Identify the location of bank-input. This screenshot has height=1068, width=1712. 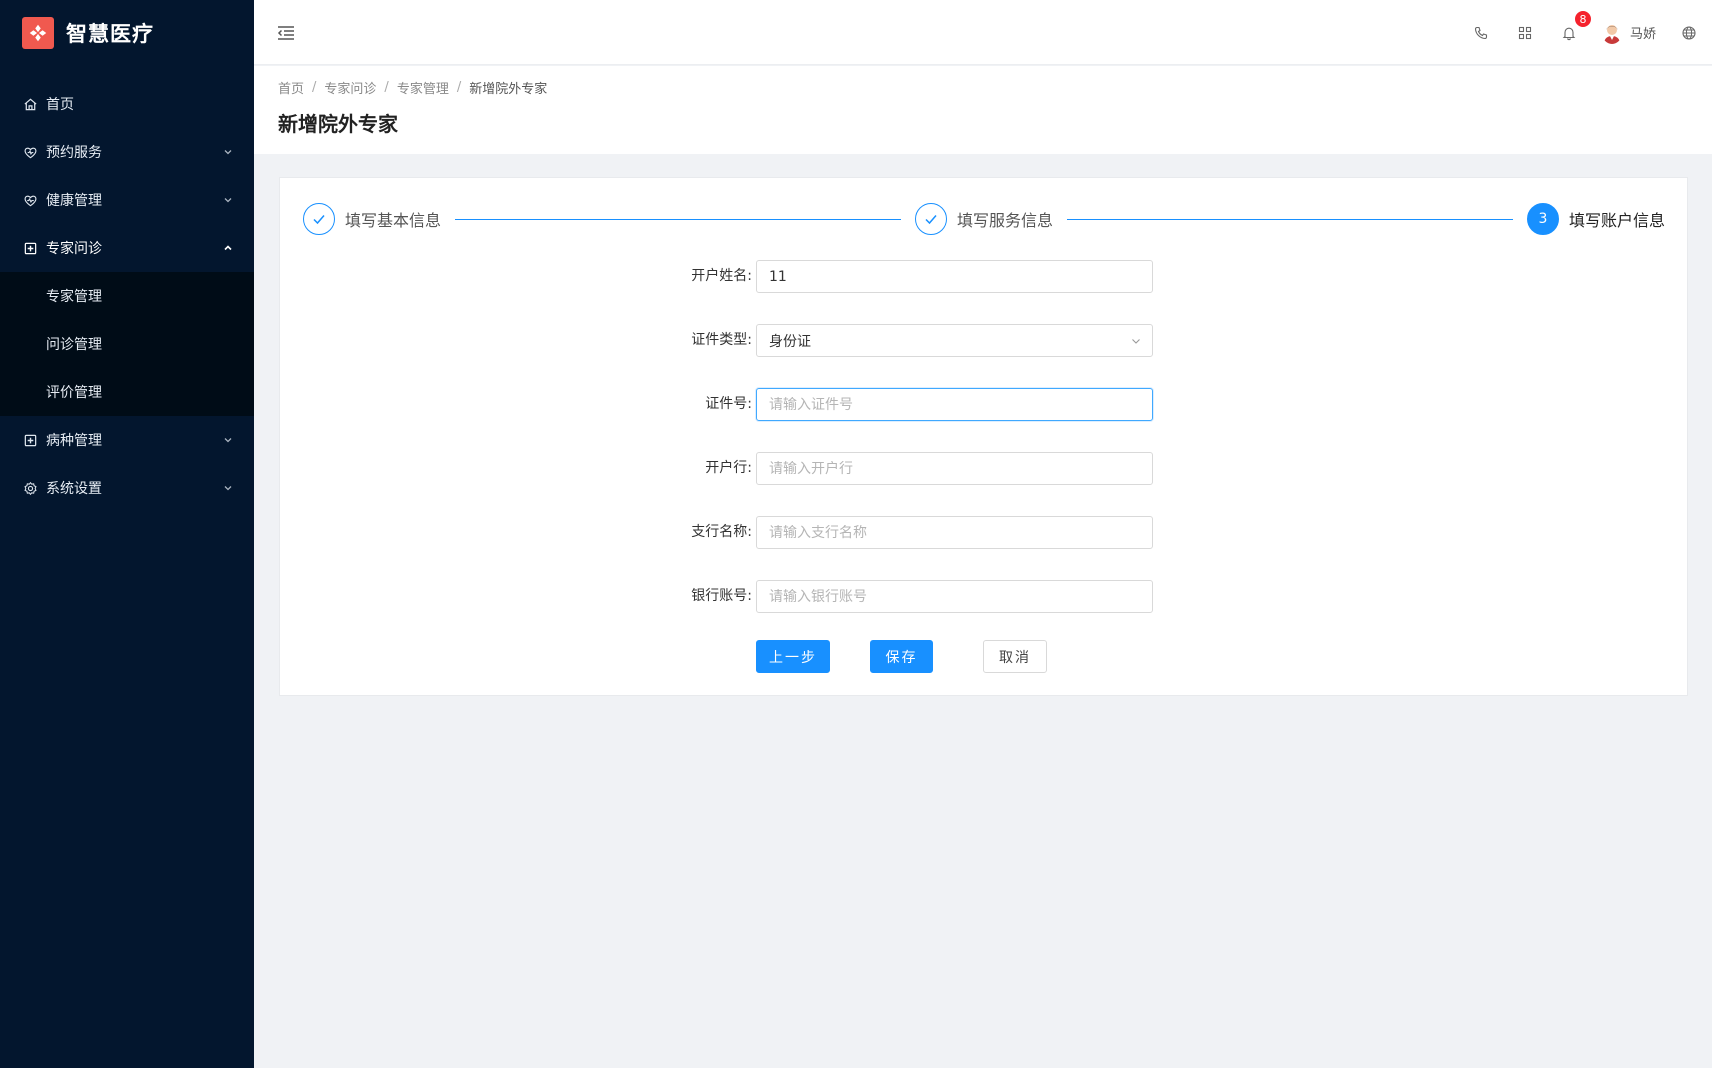
(954, 468).